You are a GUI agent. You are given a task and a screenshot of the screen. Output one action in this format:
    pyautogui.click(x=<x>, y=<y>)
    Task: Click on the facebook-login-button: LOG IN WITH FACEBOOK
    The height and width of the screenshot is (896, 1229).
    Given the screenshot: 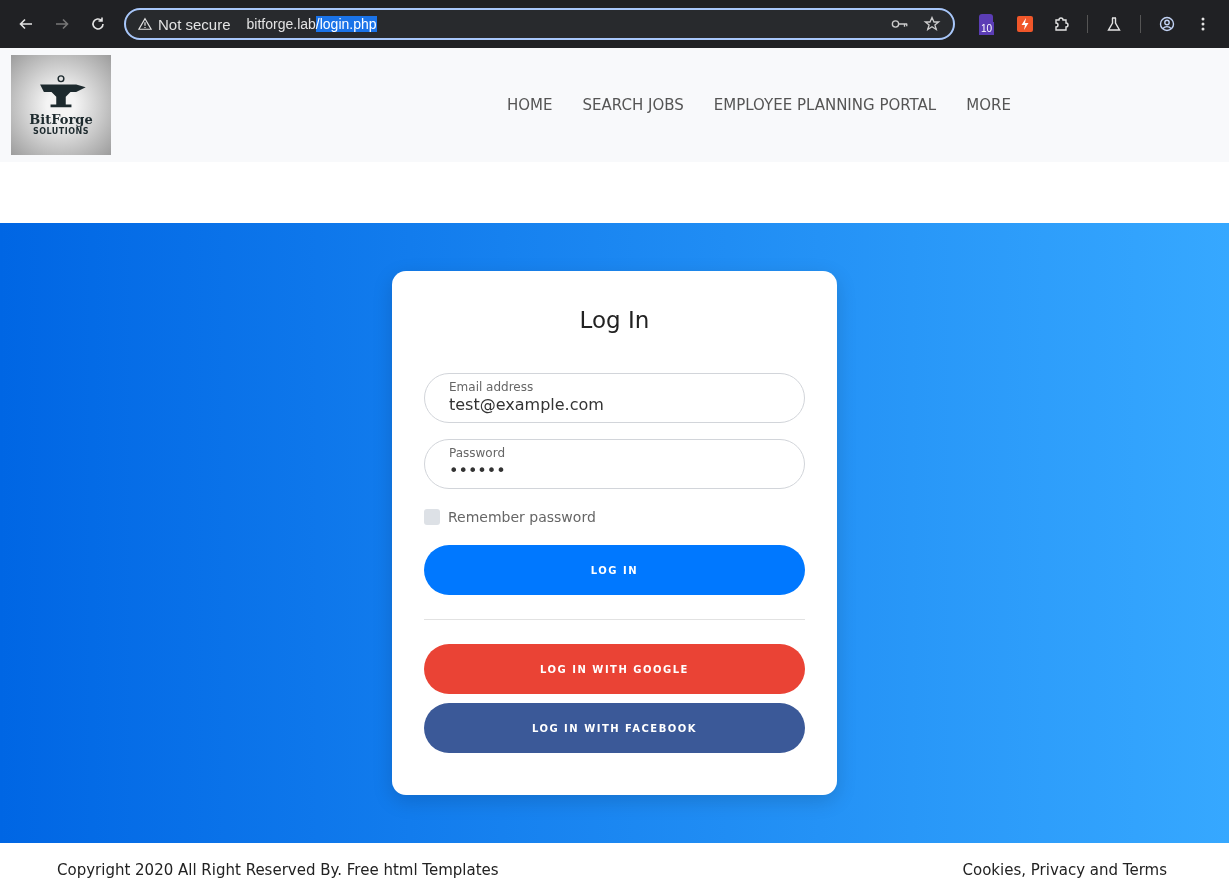 What is the action you would take?
    pyautogui.click(x=614, y=728)
    